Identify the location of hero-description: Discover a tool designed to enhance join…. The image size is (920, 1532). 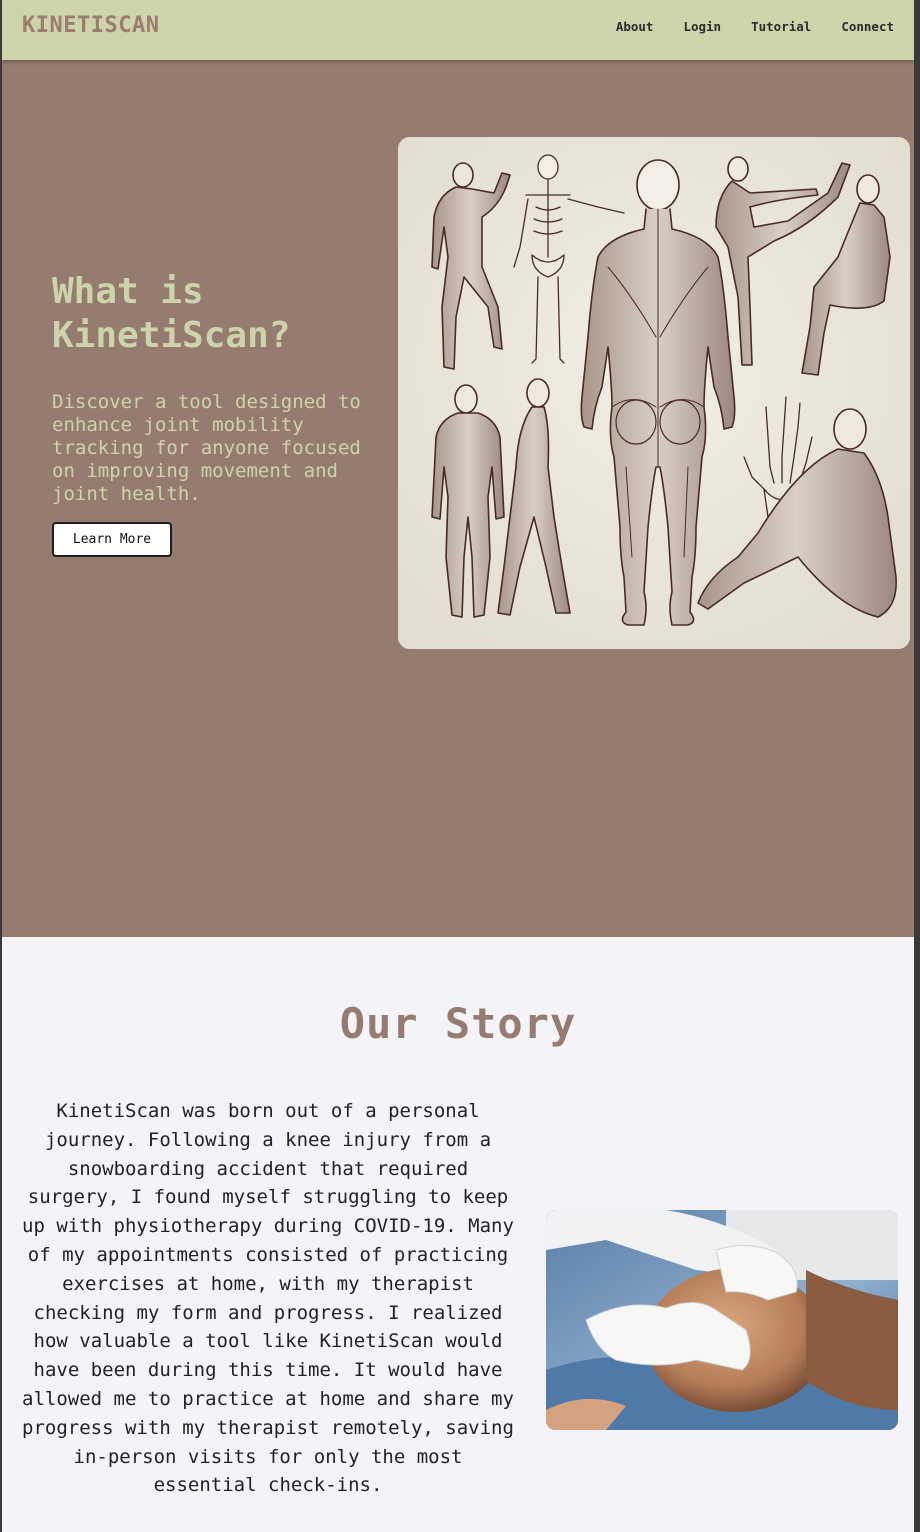
(206, 448).